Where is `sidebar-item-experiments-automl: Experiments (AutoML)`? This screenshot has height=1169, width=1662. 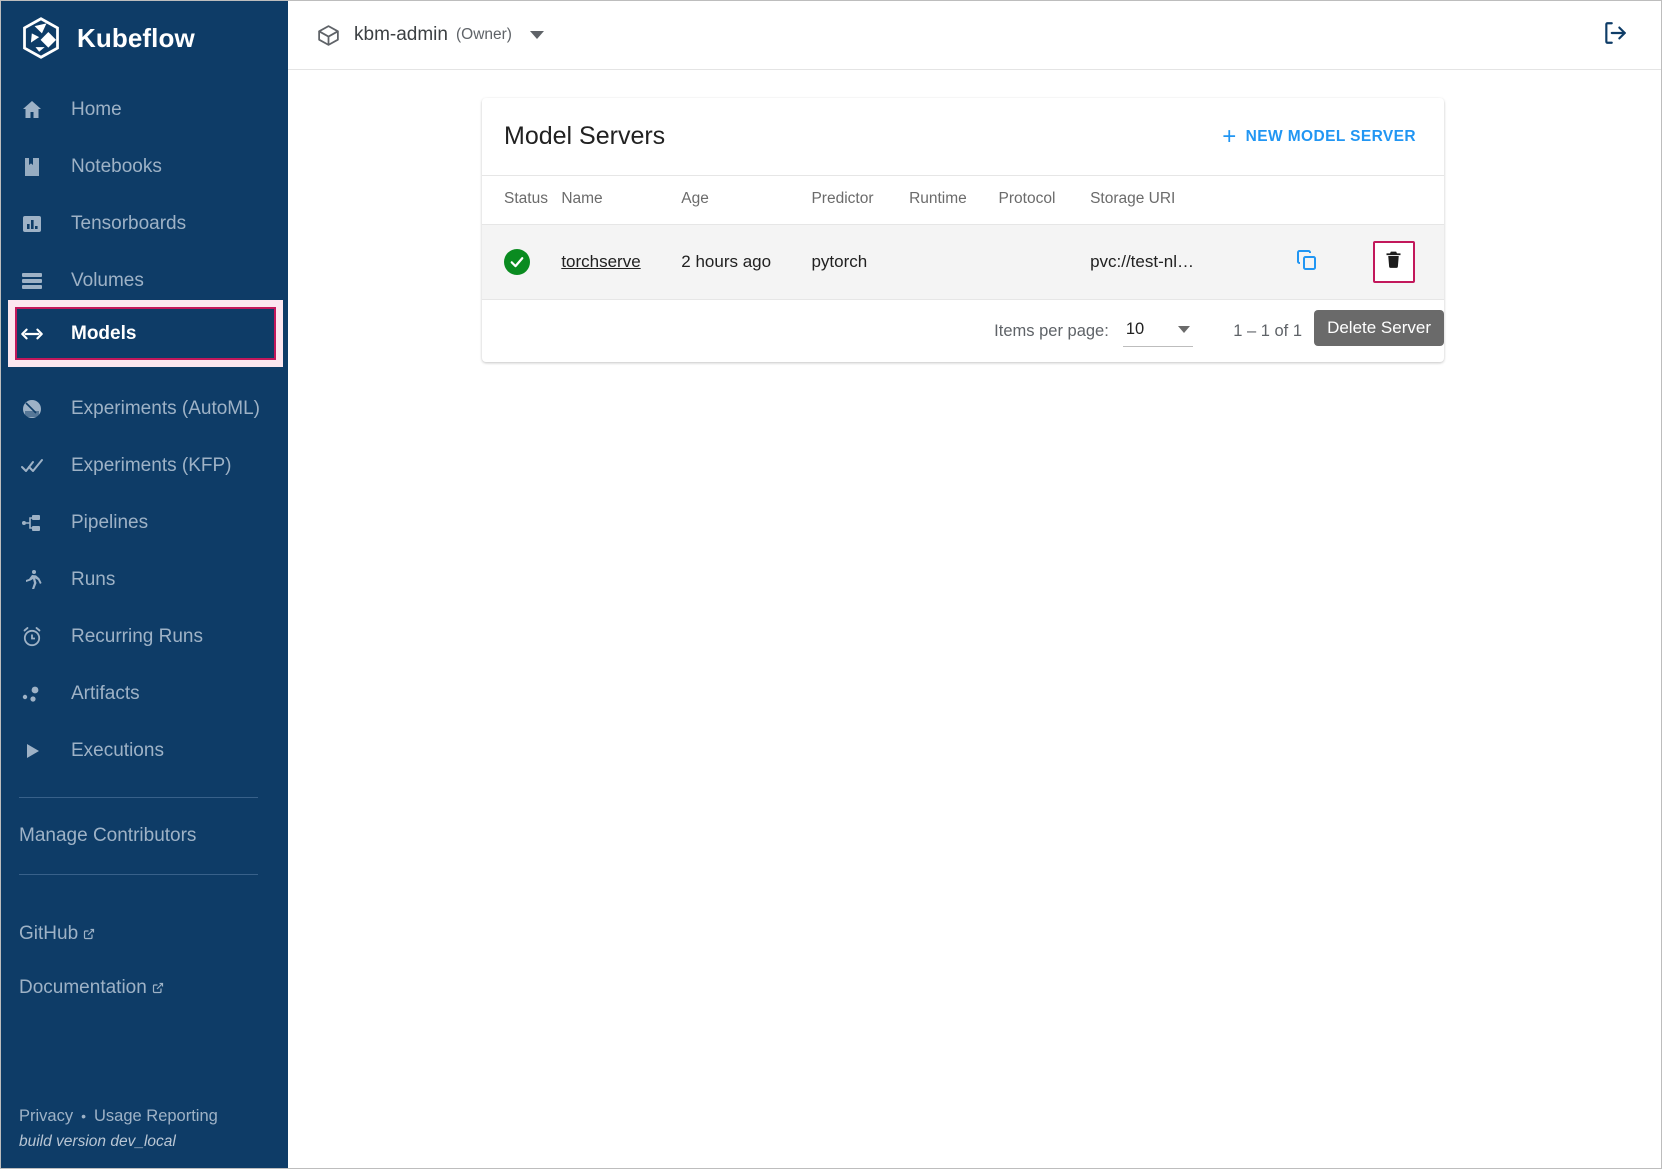
sidebar-item-experiments-automl: Experiments (AutoML) is located at coordinates (144, 408).